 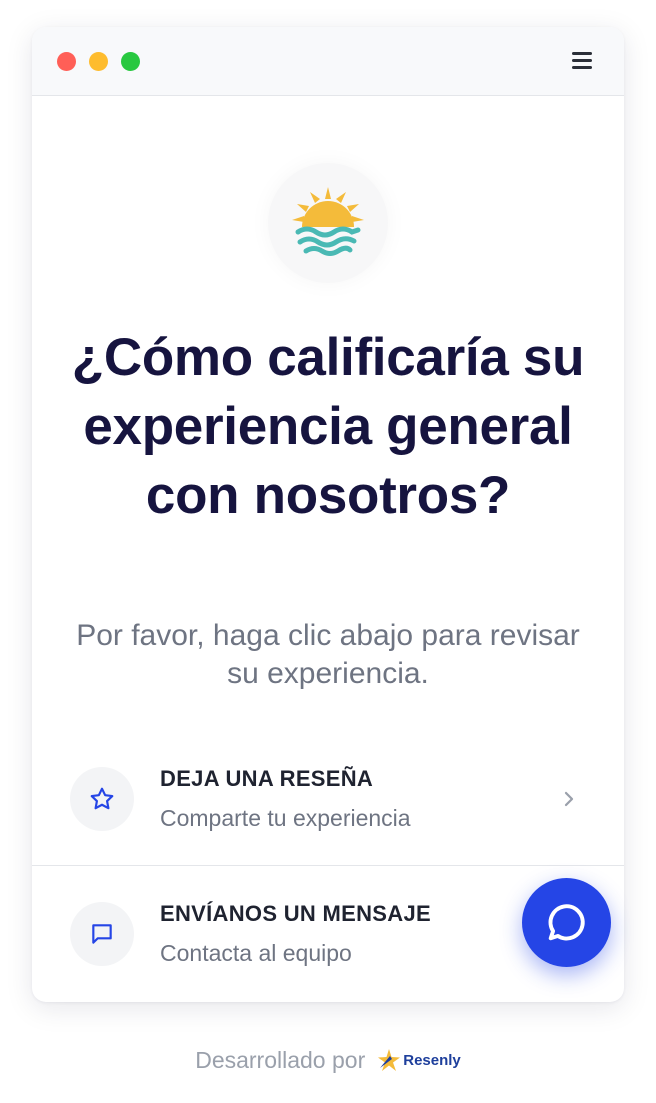 What do you see at coordinates (328, 799) in the screenshot?
I see `leave-review-option: DEJA UNA RESEÑA Comparte tu experiencia` at bounding box center [328, 799].